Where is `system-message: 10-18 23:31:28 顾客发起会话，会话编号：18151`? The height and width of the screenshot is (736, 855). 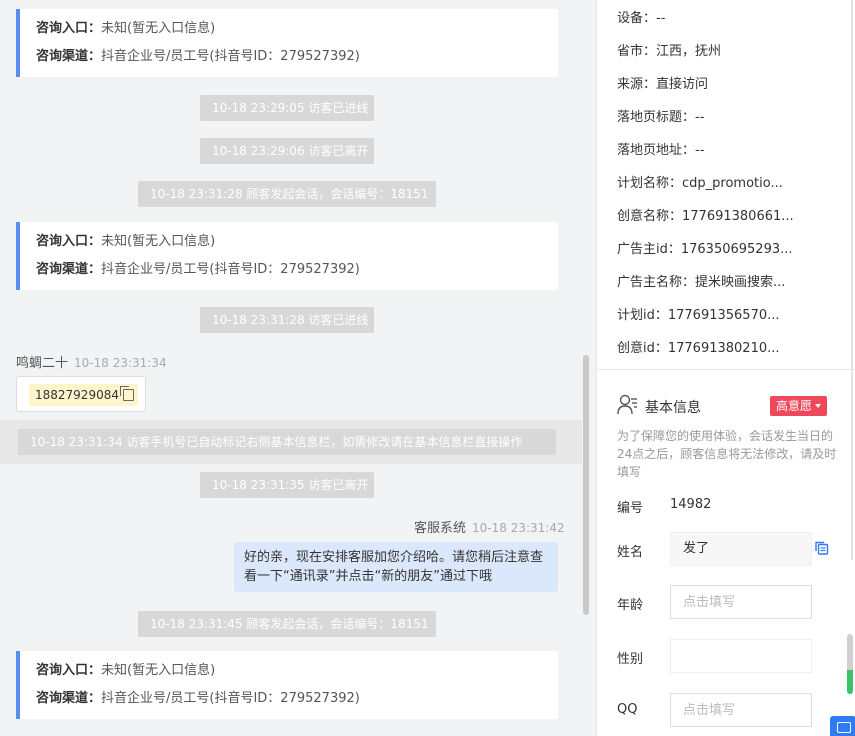 system-message: 10-18 23:31:28 顾客发起会话，会话编号：18151 is located at coordinates (287, 194).